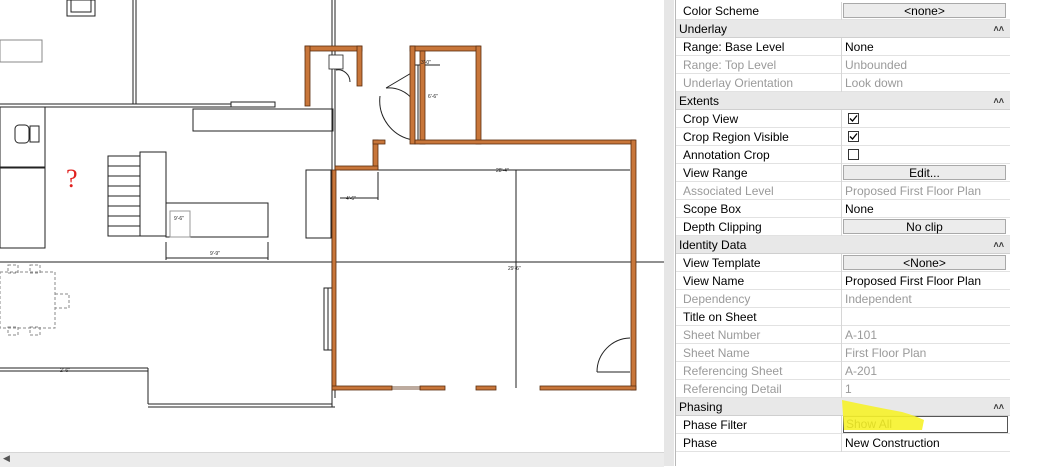 Image resolution: width=1064 pixels, height=467 pixels. What do you see at coordinates (701, 407) in the screenshot?
I see `category-label: Phasing` at bounding box center [701, 407].